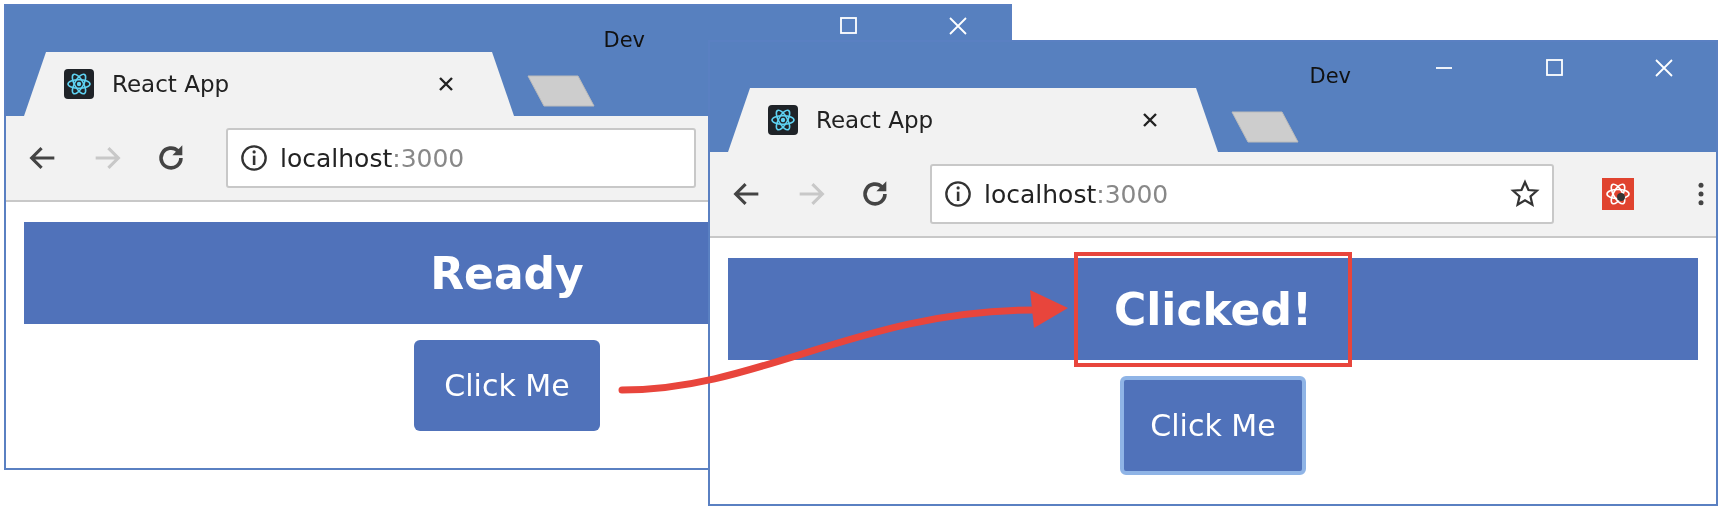  Describe the element at coordinates (1213, 309) in the screenshot. I see `heading: Clicked!` at that location.